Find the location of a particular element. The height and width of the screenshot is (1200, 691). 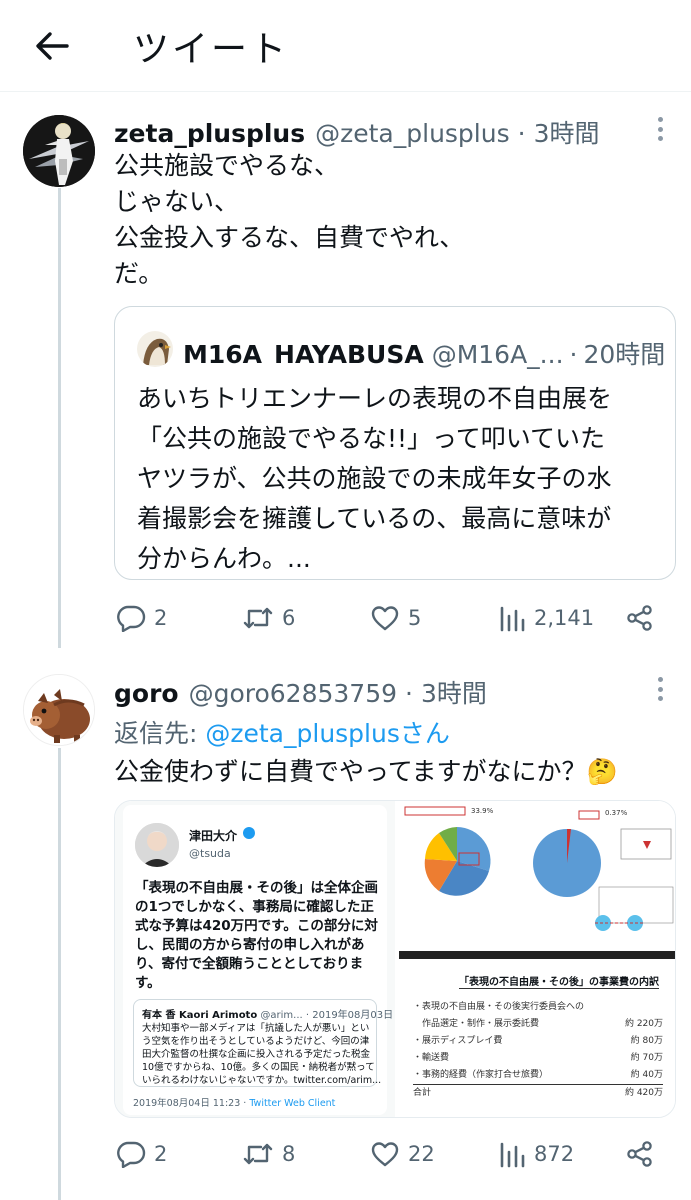

pie-left-percent: 33.9% is located at coordinates (482, 811).